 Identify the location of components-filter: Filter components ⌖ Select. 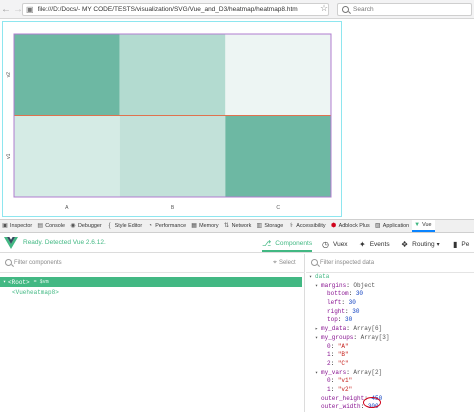
(152, 263).